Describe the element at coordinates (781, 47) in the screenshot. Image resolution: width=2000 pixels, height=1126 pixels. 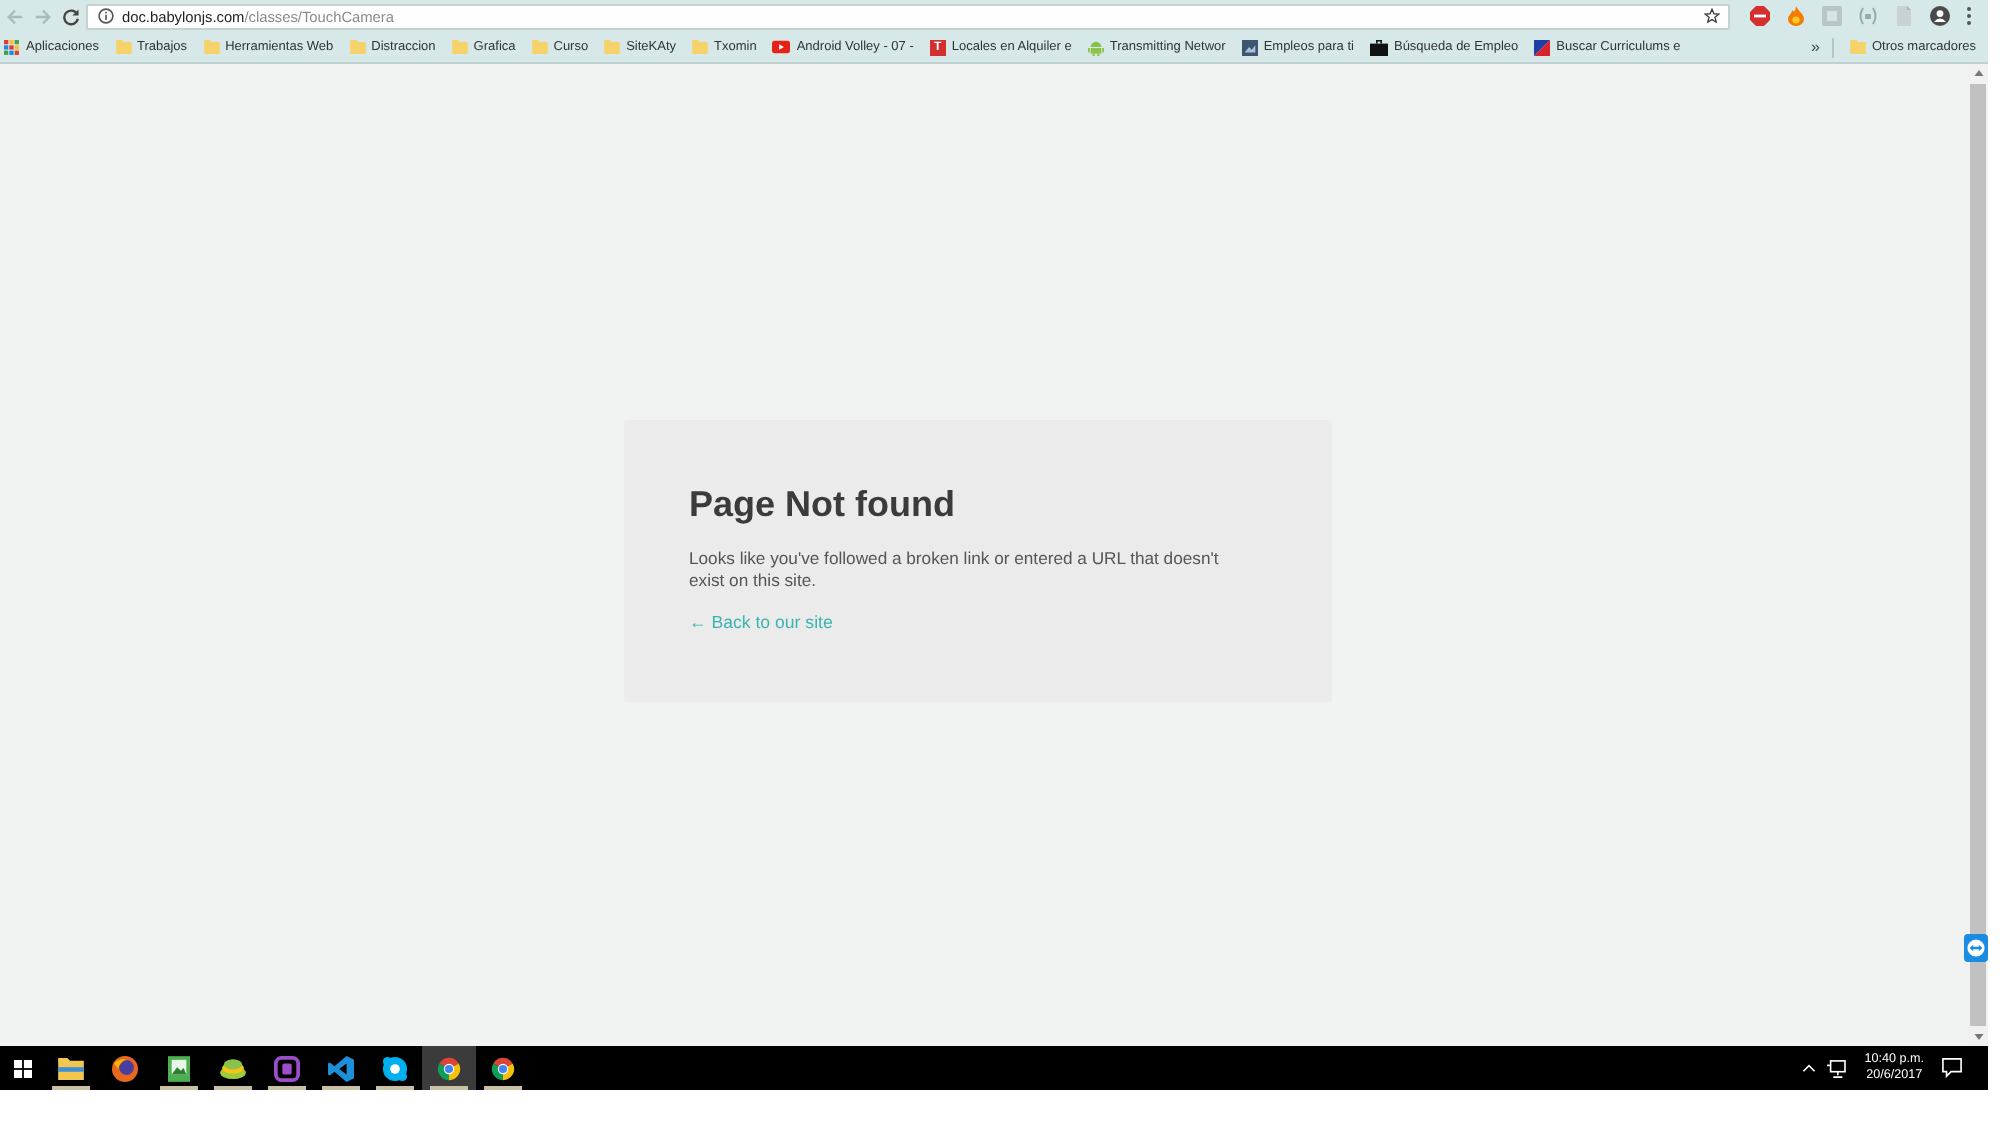
I see `play-icon` at that location.